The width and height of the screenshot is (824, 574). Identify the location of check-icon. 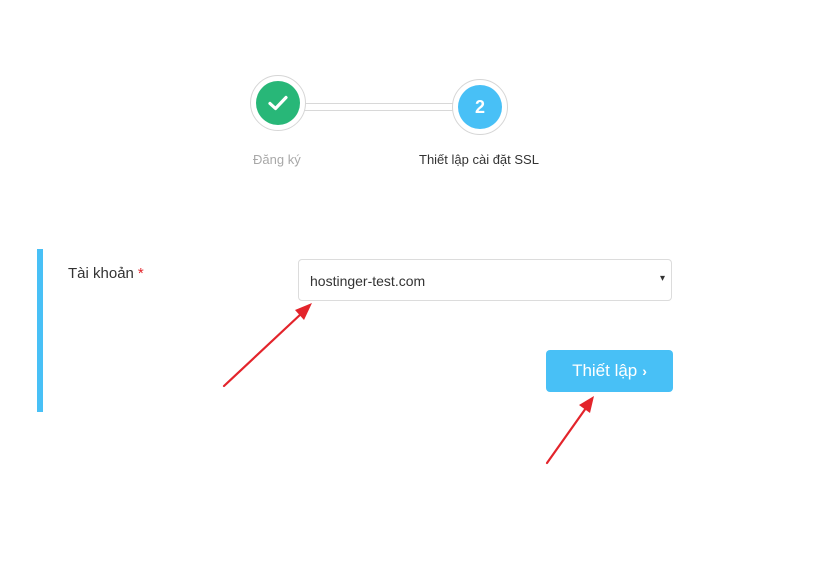
(278, 103).